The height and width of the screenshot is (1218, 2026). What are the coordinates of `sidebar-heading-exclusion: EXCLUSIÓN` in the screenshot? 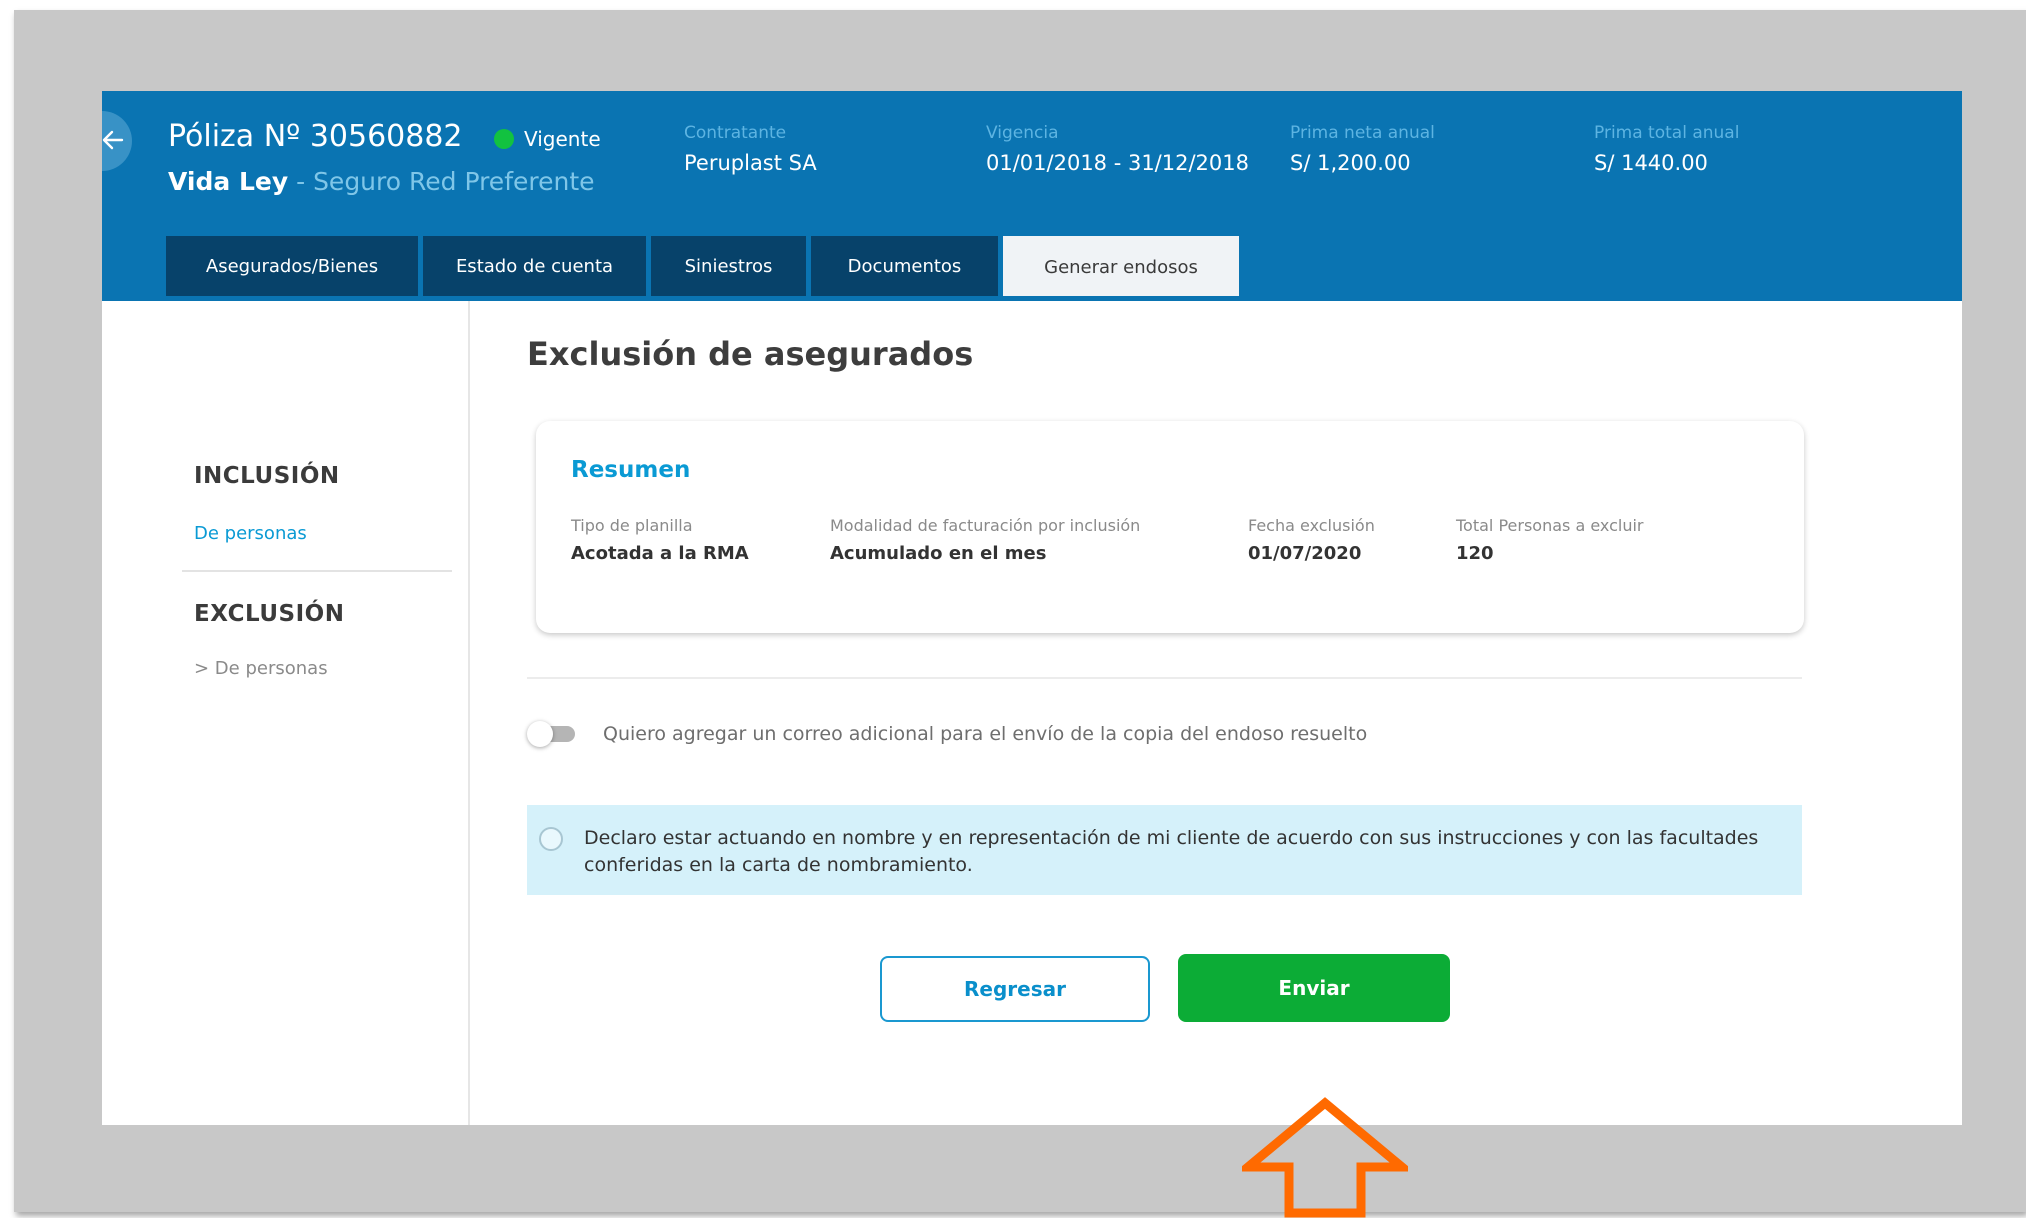 It's located at (269, 614).